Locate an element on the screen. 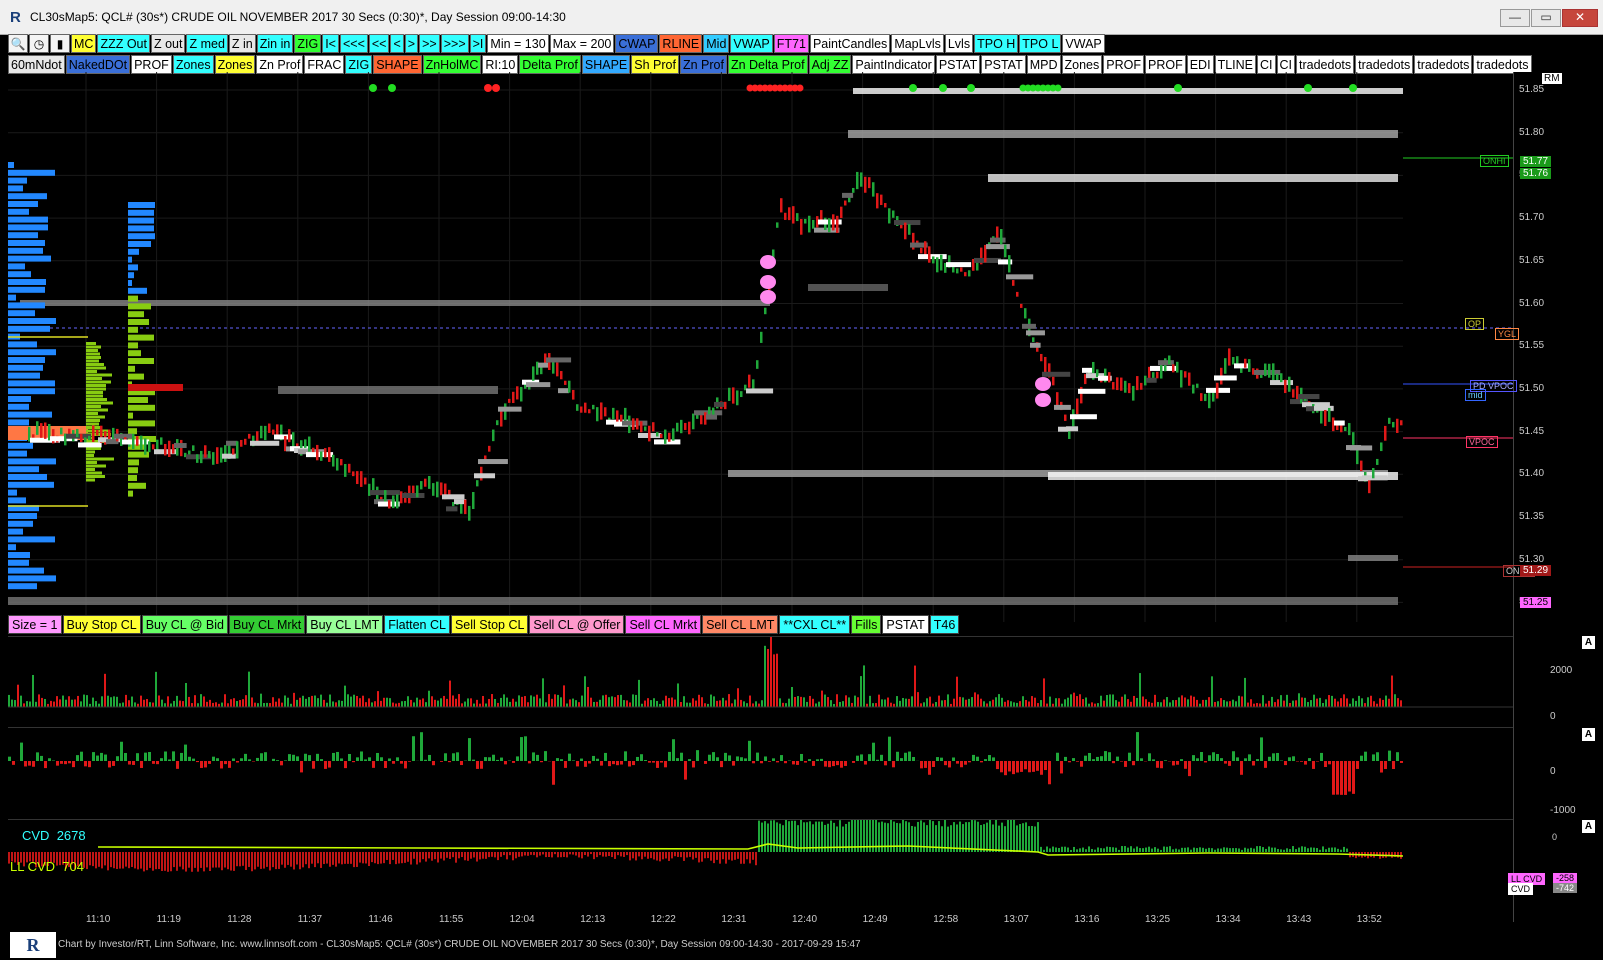 This screenshot has width=1603, height=960. order_bar-pstat-button: PSTAT is located at coordinates (905, 624).